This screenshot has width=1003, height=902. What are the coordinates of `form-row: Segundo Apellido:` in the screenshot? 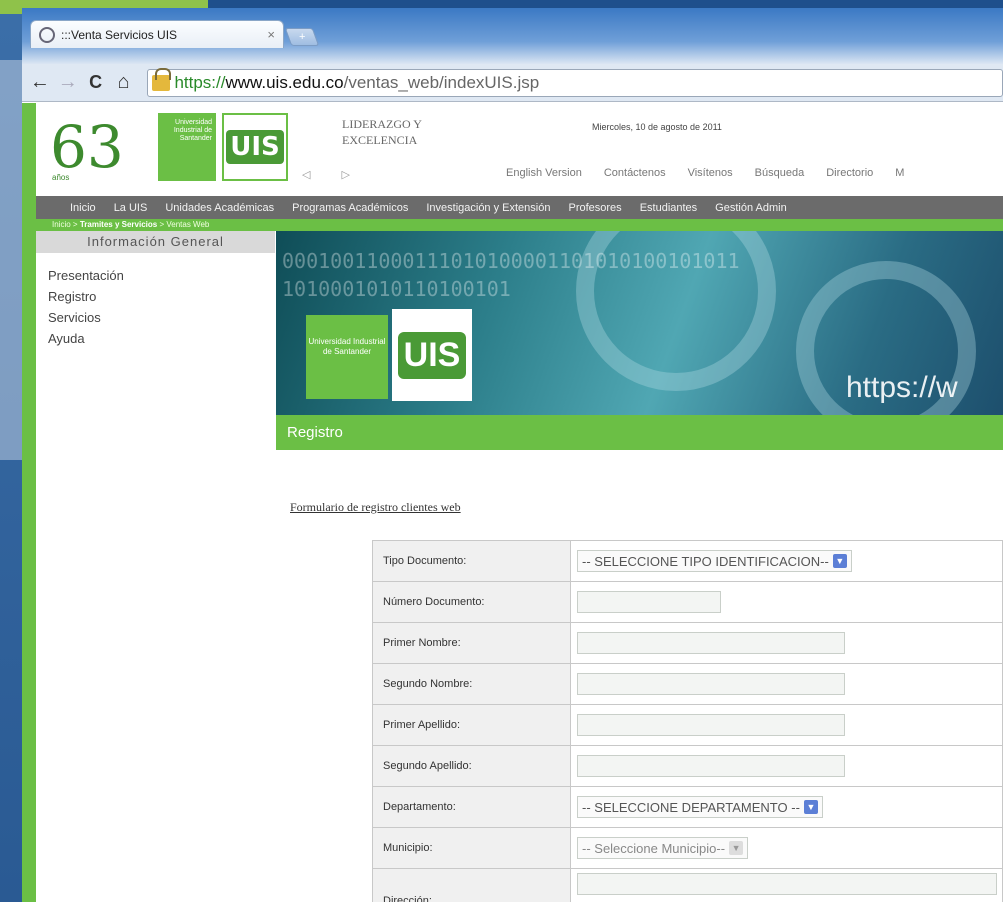 It's located at (687, 766).